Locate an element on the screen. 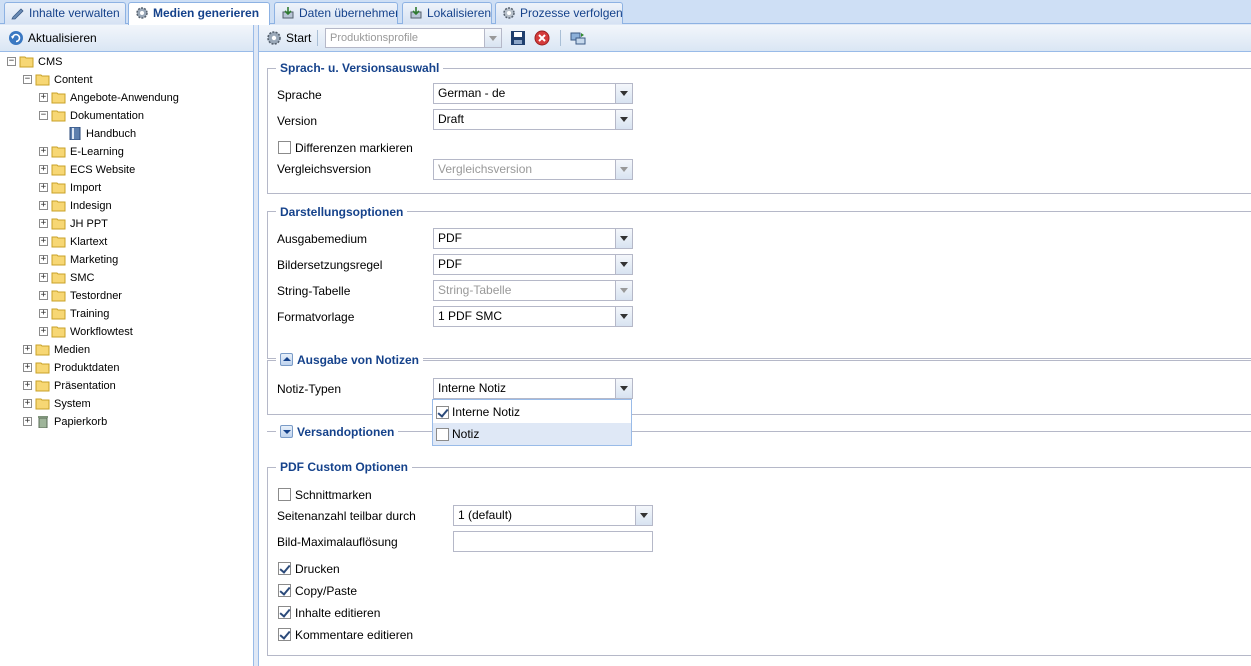 The height and width of the screenshot is (666, 1251). tree-node-label: Präsentation is located at coordinates (85, 386).